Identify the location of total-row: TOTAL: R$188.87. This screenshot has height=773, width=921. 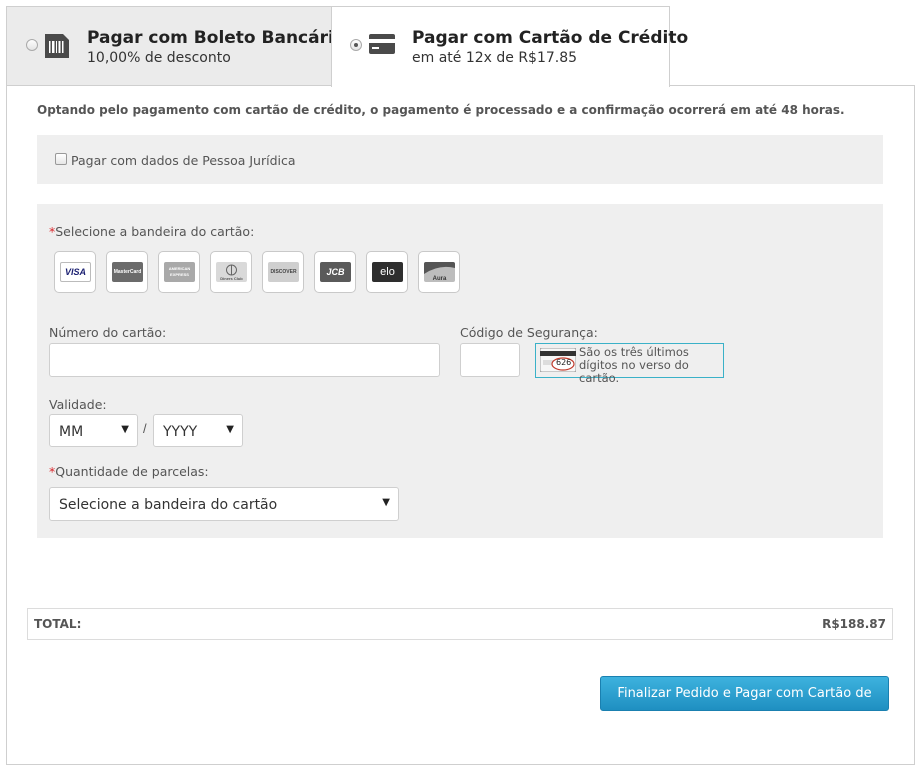
(460, 624).